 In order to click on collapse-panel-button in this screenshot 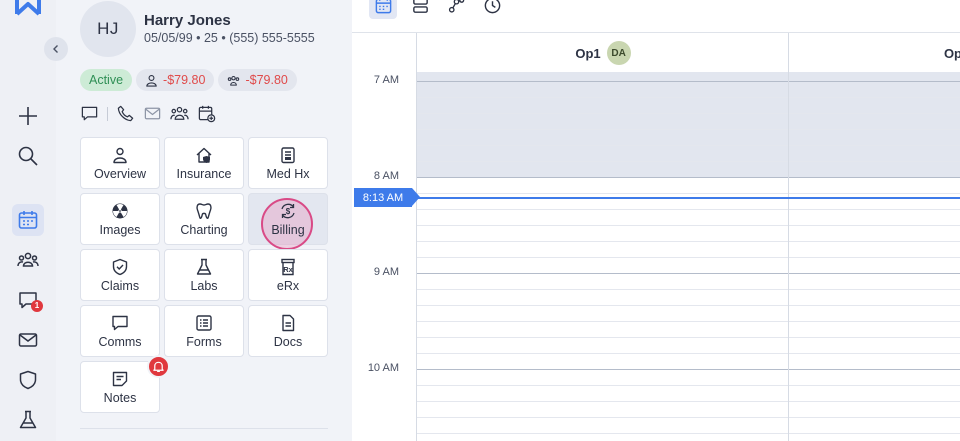, I will do `click(56, 49)`.